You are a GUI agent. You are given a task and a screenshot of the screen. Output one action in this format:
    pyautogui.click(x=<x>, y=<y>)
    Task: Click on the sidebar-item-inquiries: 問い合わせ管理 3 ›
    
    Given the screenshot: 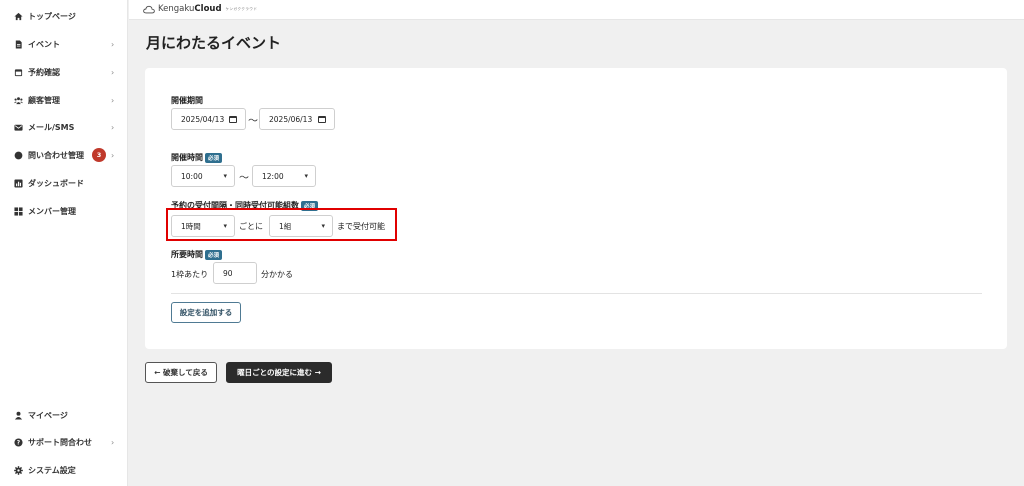 What is the action you would take?
    pyautogui.click(x=64, y=155)
    